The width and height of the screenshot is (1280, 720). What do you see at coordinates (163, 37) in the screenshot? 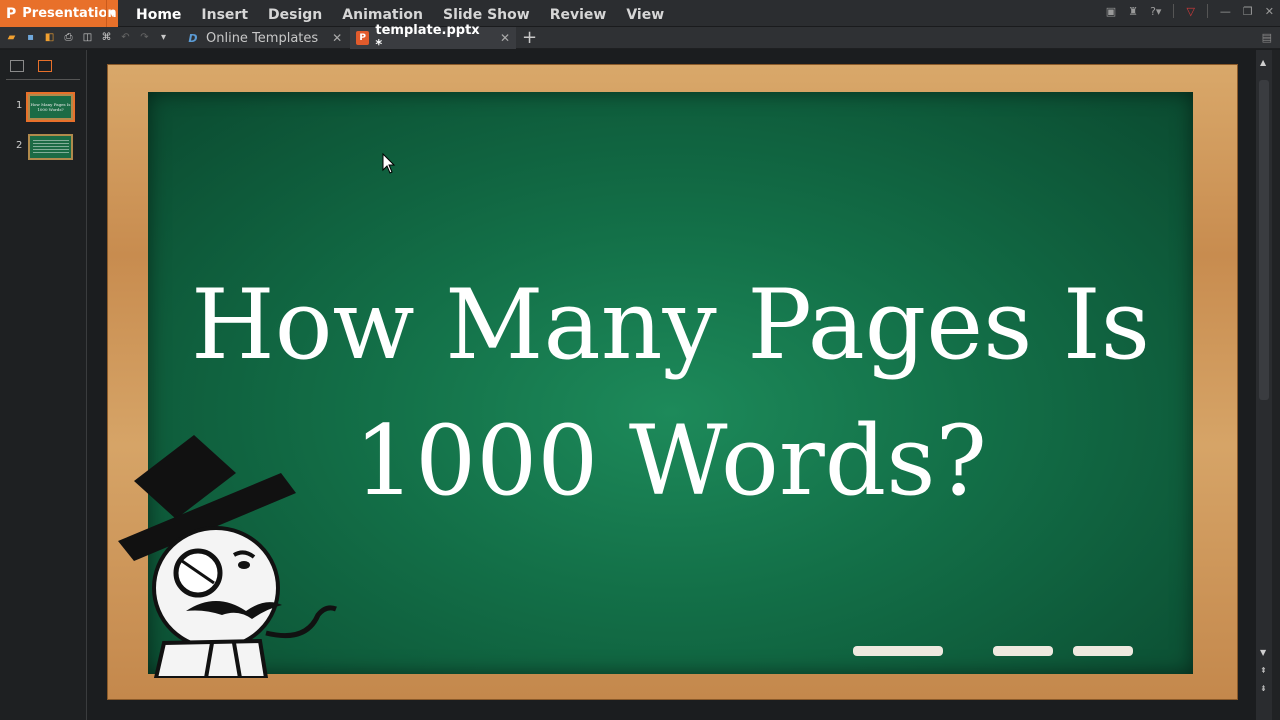
I see `chevron-down-icon: ▾` at bounding box center [163, 37].